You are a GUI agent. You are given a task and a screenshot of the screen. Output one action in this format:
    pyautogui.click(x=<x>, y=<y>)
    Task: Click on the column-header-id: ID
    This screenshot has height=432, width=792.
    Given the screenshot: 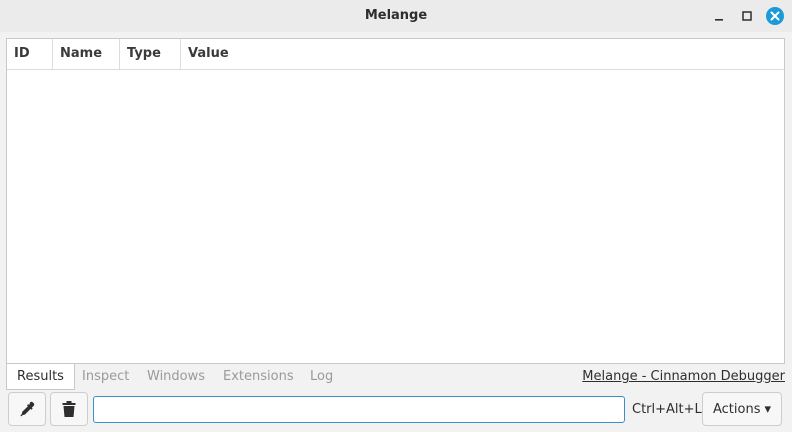 What is the action you would take?
    pyautogui.click(x=30, y=54)
    